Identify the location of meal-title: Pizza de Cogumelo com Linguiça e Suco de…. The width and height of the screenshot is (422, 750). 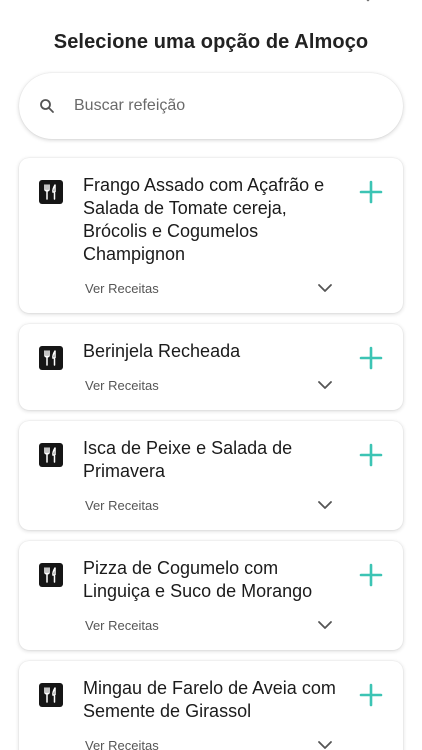
(198, 579).